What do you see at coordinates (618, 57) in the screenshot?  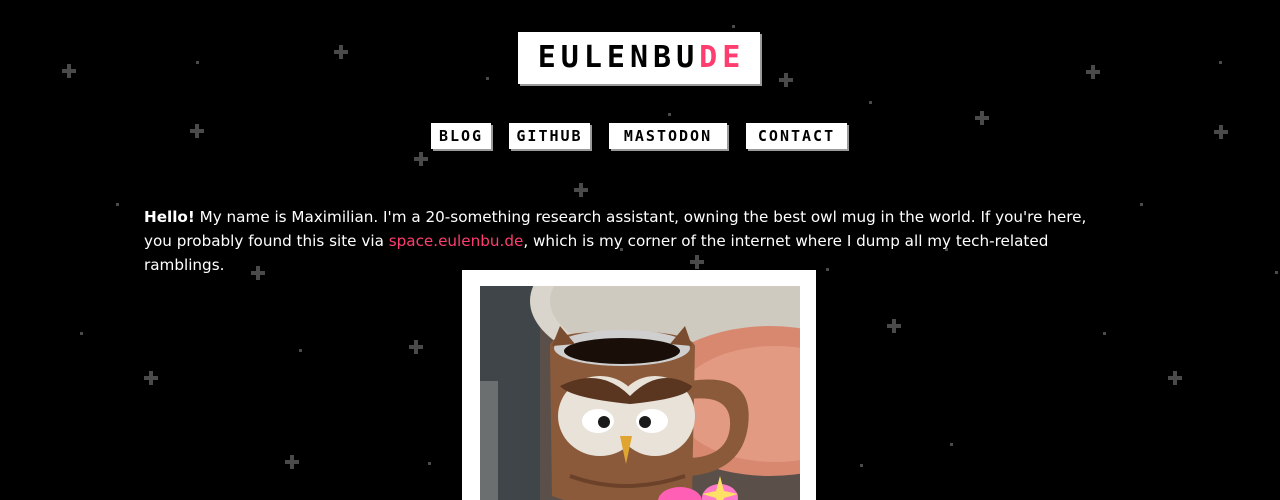 I see `logo-main: EULENBU` at bounding box center [618, 57].